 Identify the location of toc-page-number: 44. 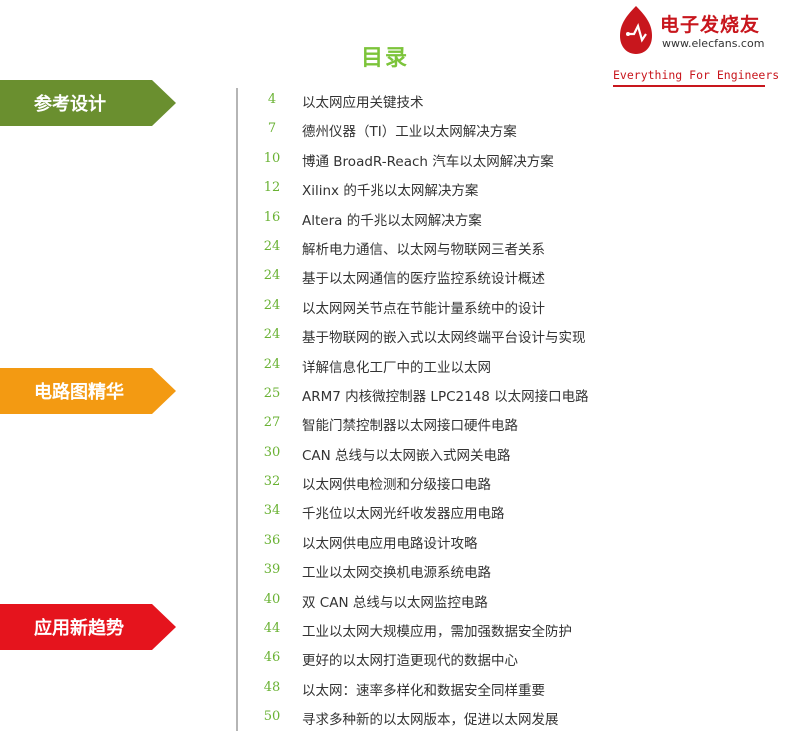
(272, 629).